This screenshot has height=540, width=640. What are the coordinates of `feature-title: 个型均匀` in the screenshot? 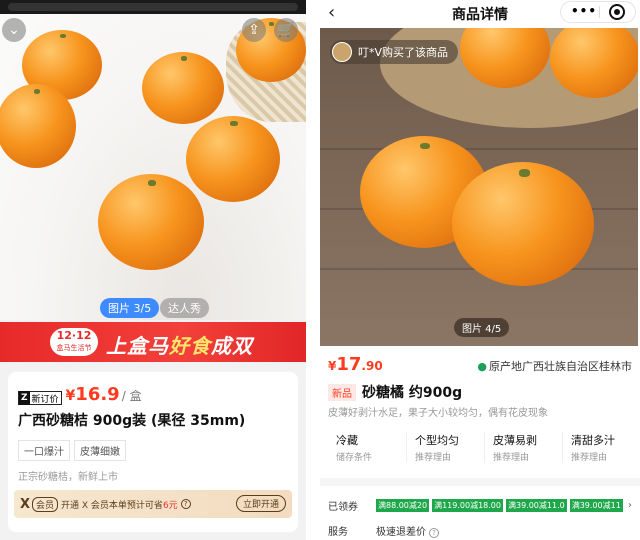 It's located at (437, 440).